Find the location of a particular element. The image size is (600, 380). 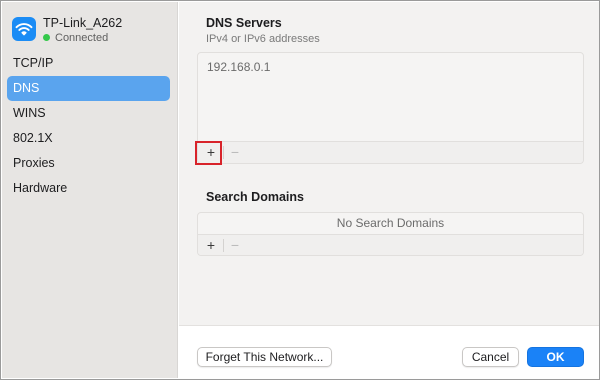

ok-button: OK is located at coordinates (555, 357).